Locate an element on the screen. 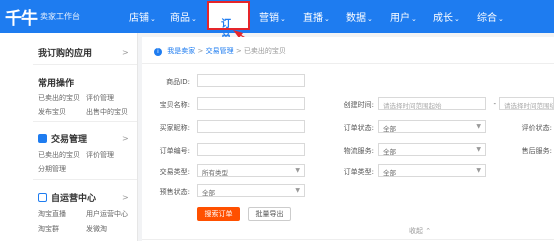  sidebar-link-user-ops: 用户运营中心 is located at coordinates (107, 214).